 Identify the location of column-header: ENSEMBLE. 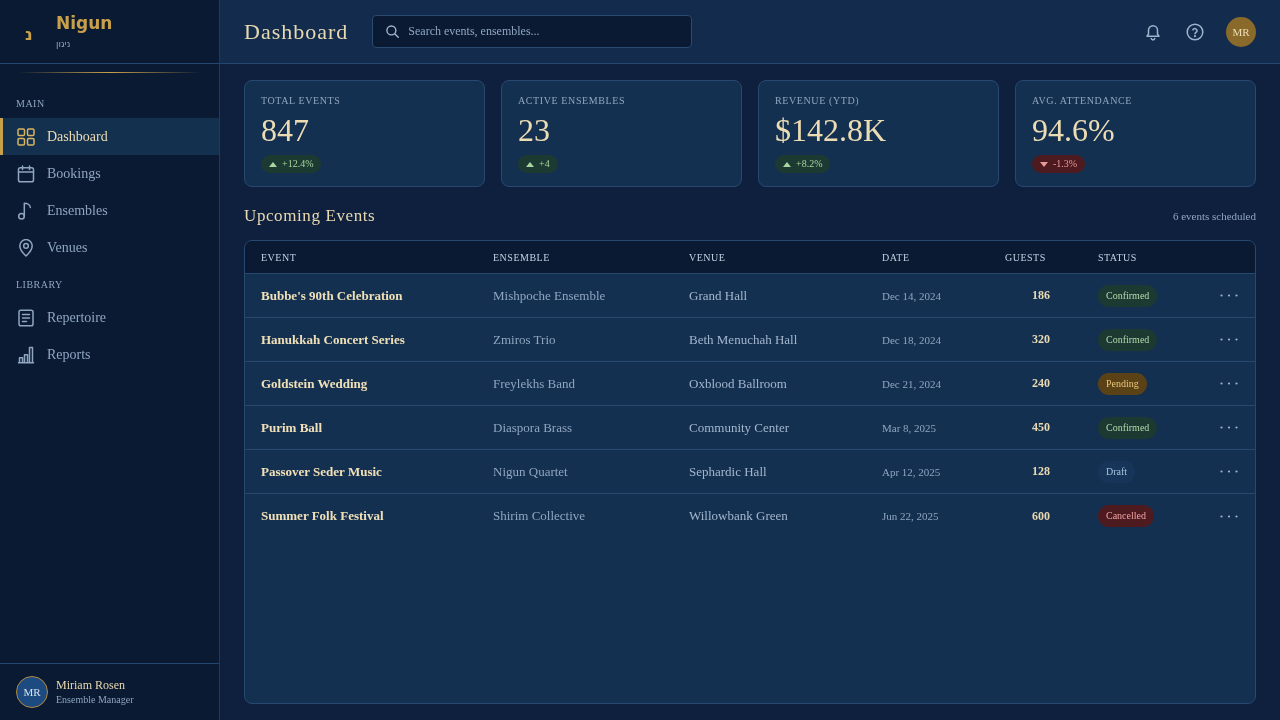
(521, 257).